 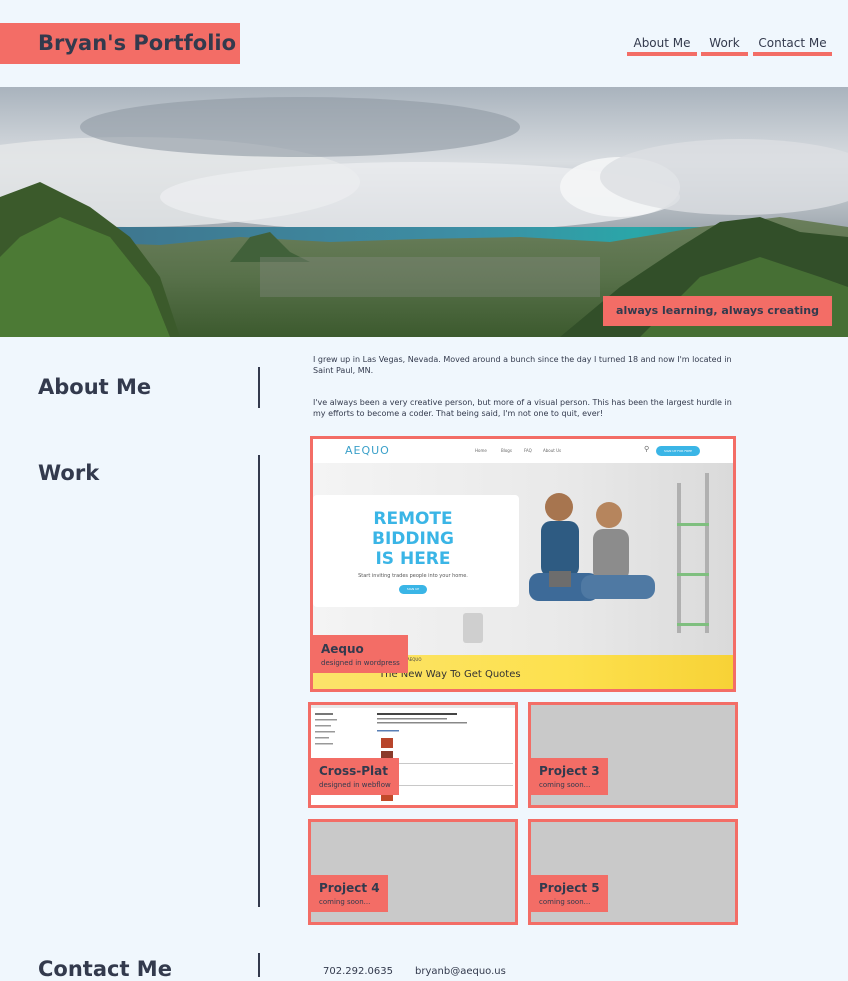 I want to click on contact-phone: 702.292.0635, so click(x=358, y=971).